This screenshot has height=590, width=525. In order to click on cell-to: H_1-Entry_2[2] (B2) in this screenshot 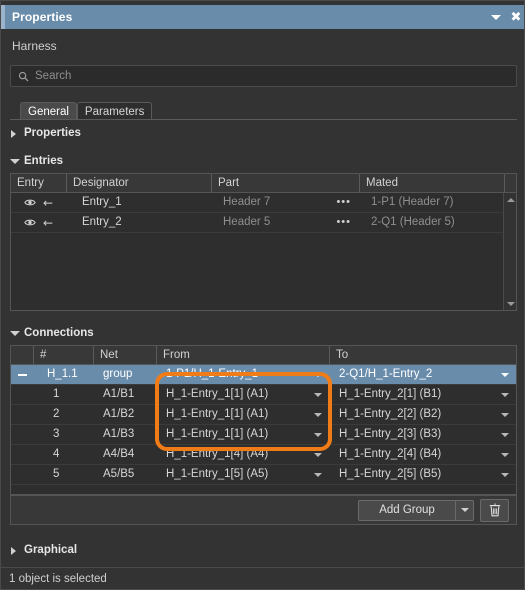, I will do `click(390, 414)`.